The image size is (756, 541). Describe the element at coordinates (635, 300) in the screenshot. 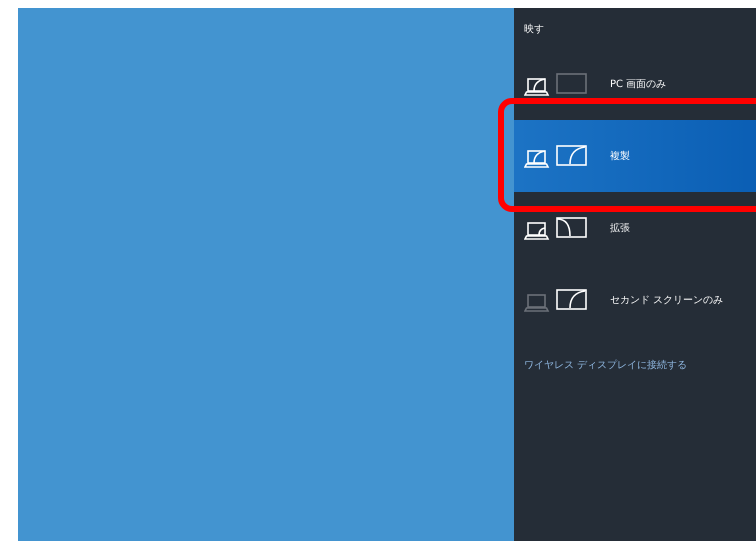

I see `projection-option: セカンド スクリーンのみ` at that location.